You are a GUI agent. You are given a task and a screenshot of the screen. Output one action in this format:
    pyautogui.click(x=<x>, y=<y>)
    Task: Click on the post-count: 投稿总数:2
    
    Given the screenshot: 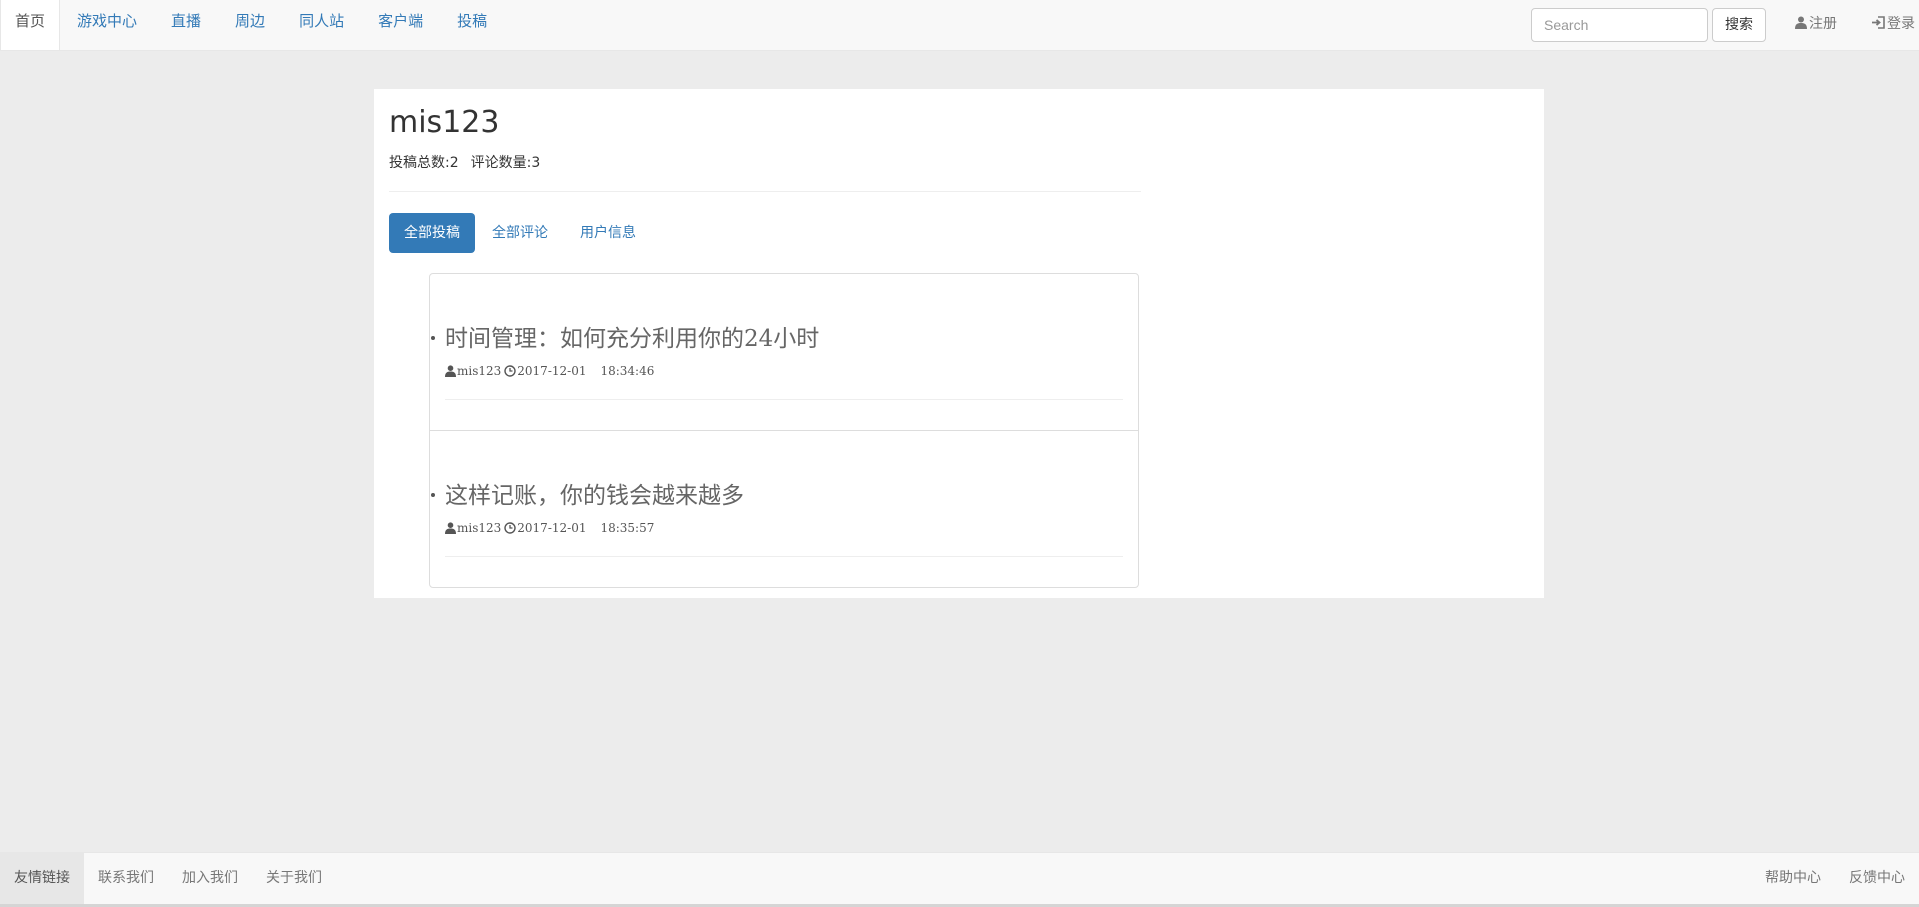 What is the action you would take?
    pyautogui.click(x=424, y=163)
    